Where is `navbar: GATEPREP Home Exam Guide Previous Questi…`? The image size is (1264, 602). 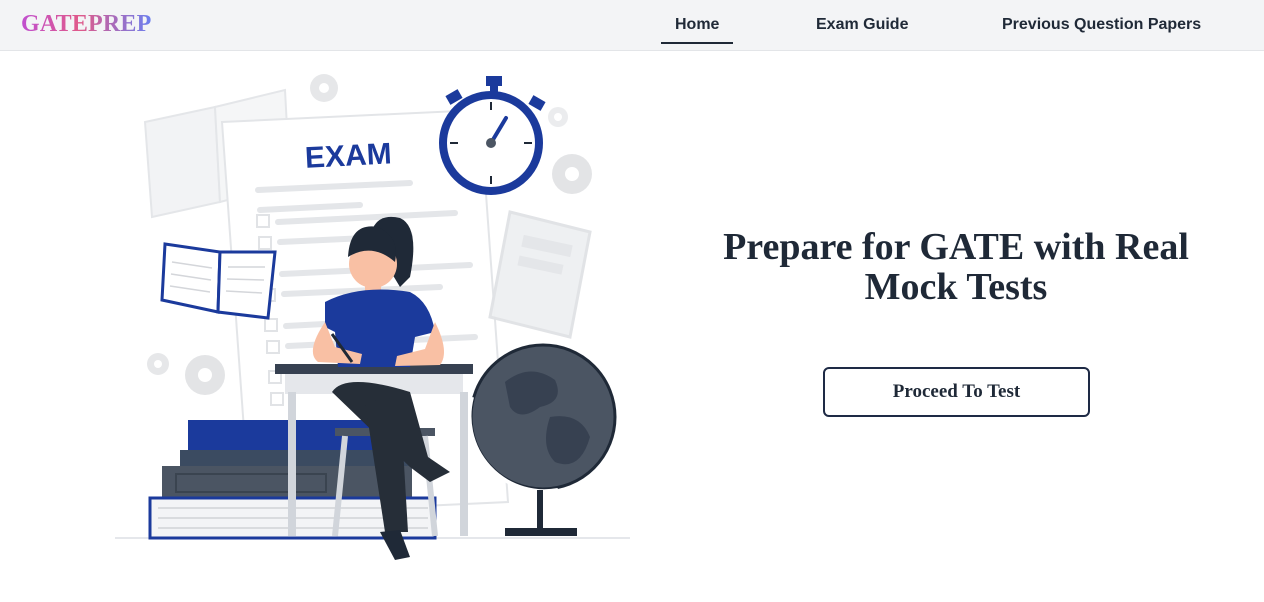 navbar: GATEPREP Home Exam Guide Previous Questi… is located at coordinates (632, 25).